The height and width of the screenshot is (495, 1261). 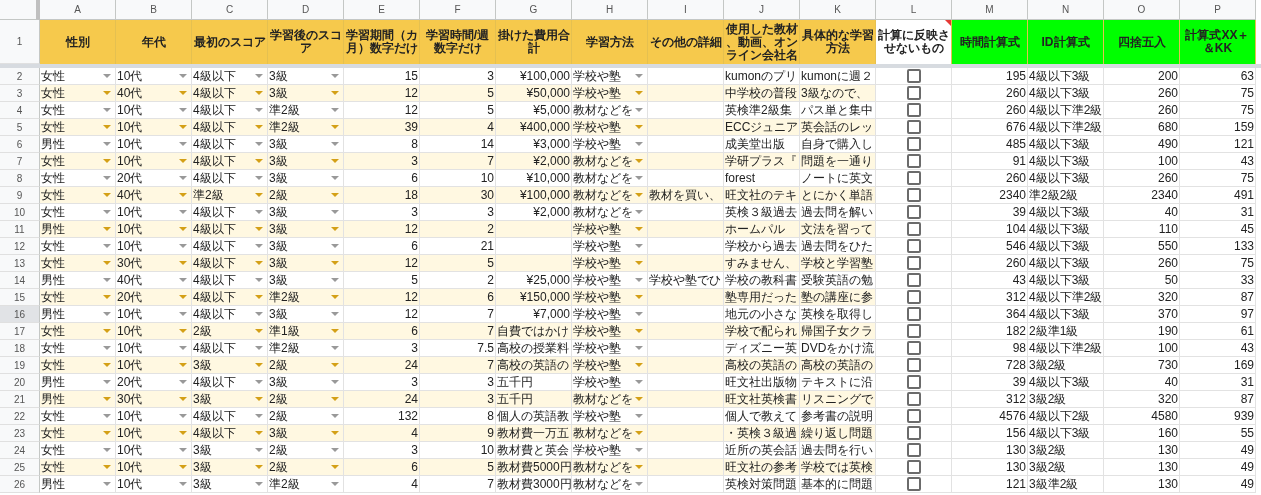 I want to click on row-number: 1, so click(x=20, y=42).